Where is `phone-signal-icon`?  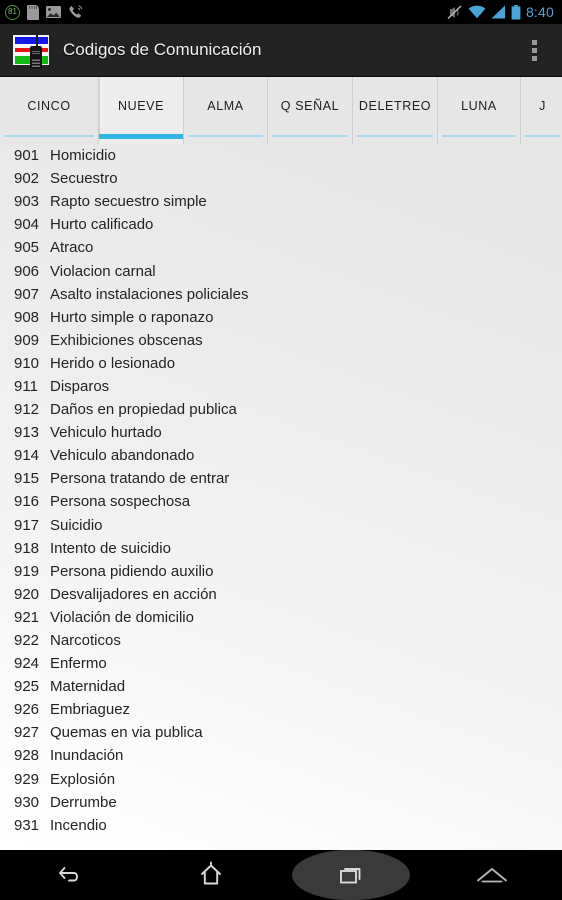
phone-signal-icon is located at coordinates (76, 11).